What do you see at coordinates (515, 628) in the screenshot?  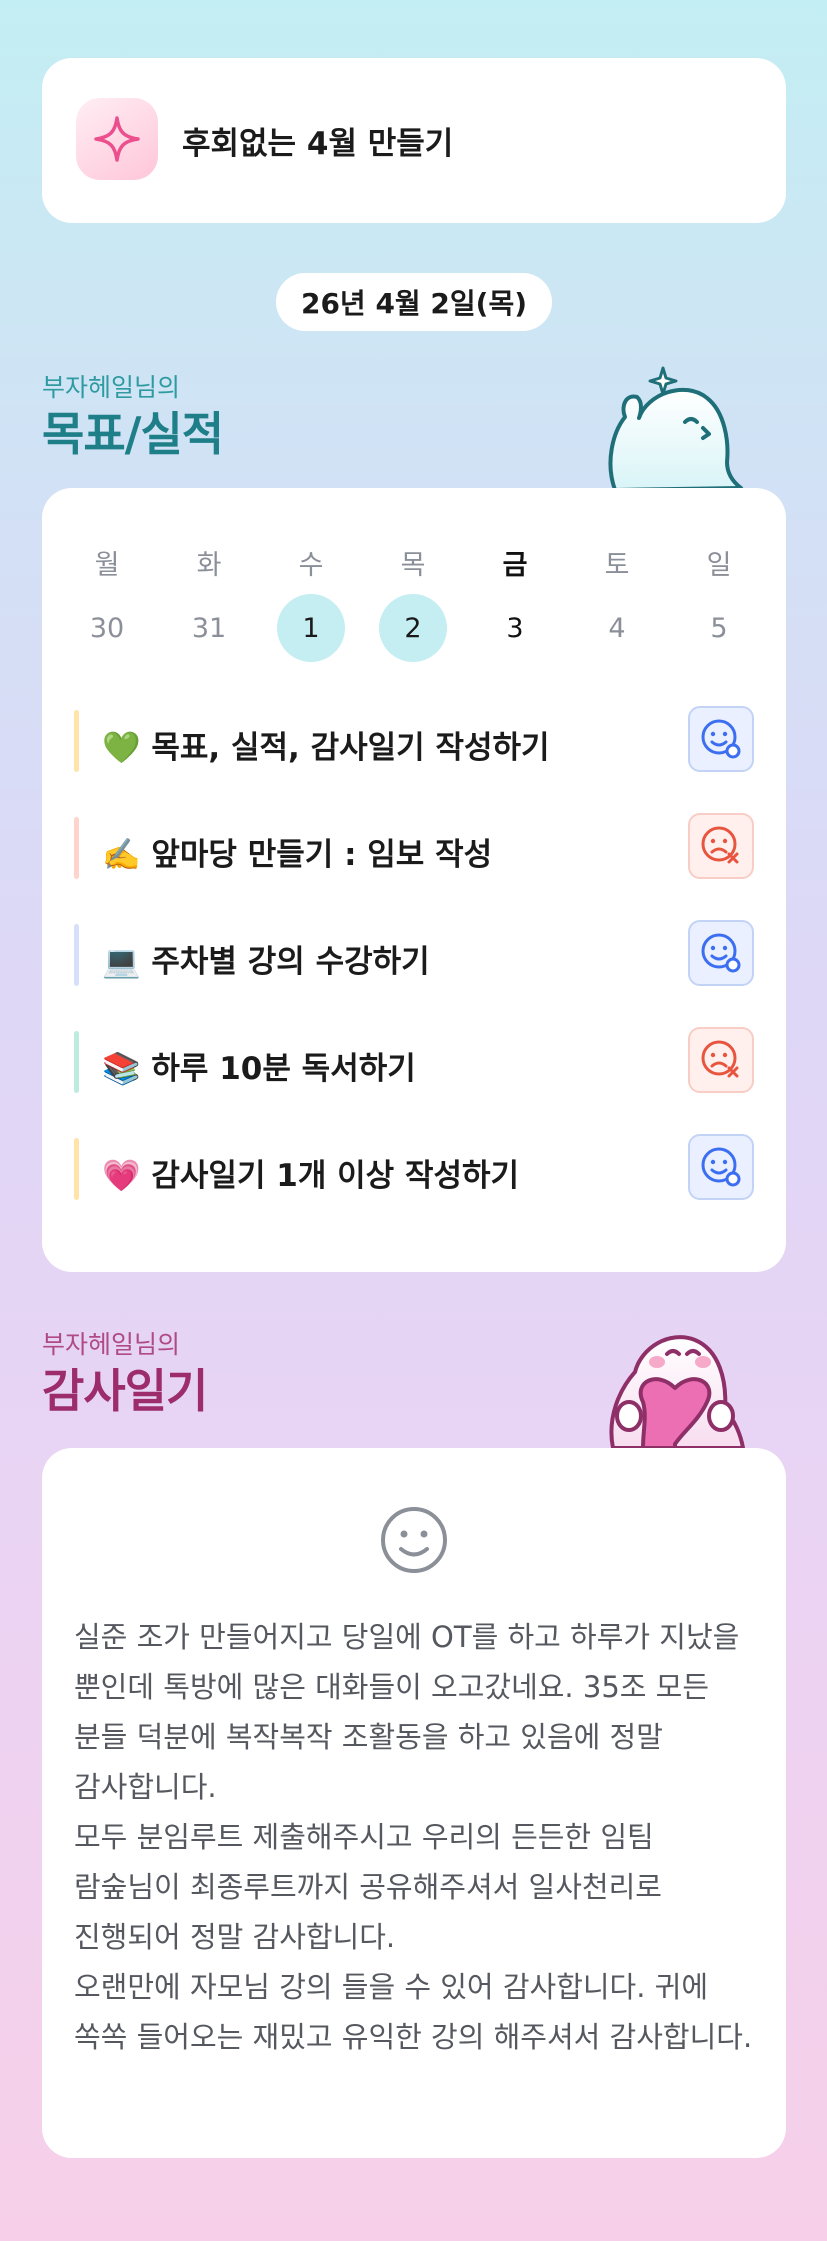 I see `calendar-date: 3` at bounding box center [515, 628].